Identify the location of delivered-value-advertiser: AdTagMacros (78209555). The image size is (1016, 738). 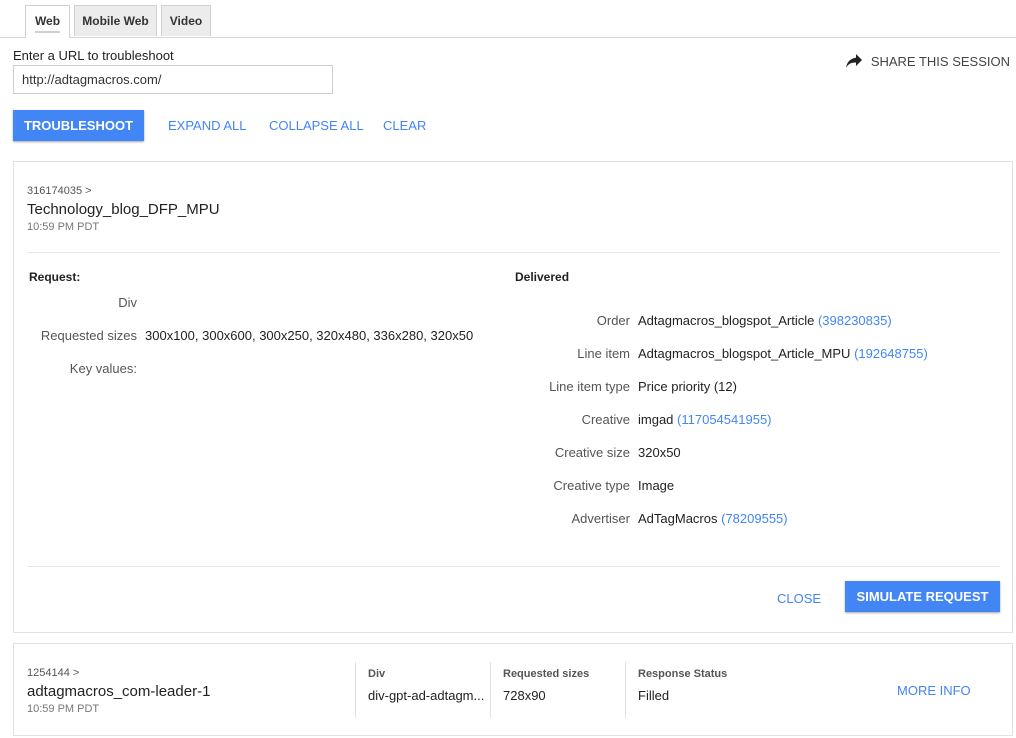
(713, 518).